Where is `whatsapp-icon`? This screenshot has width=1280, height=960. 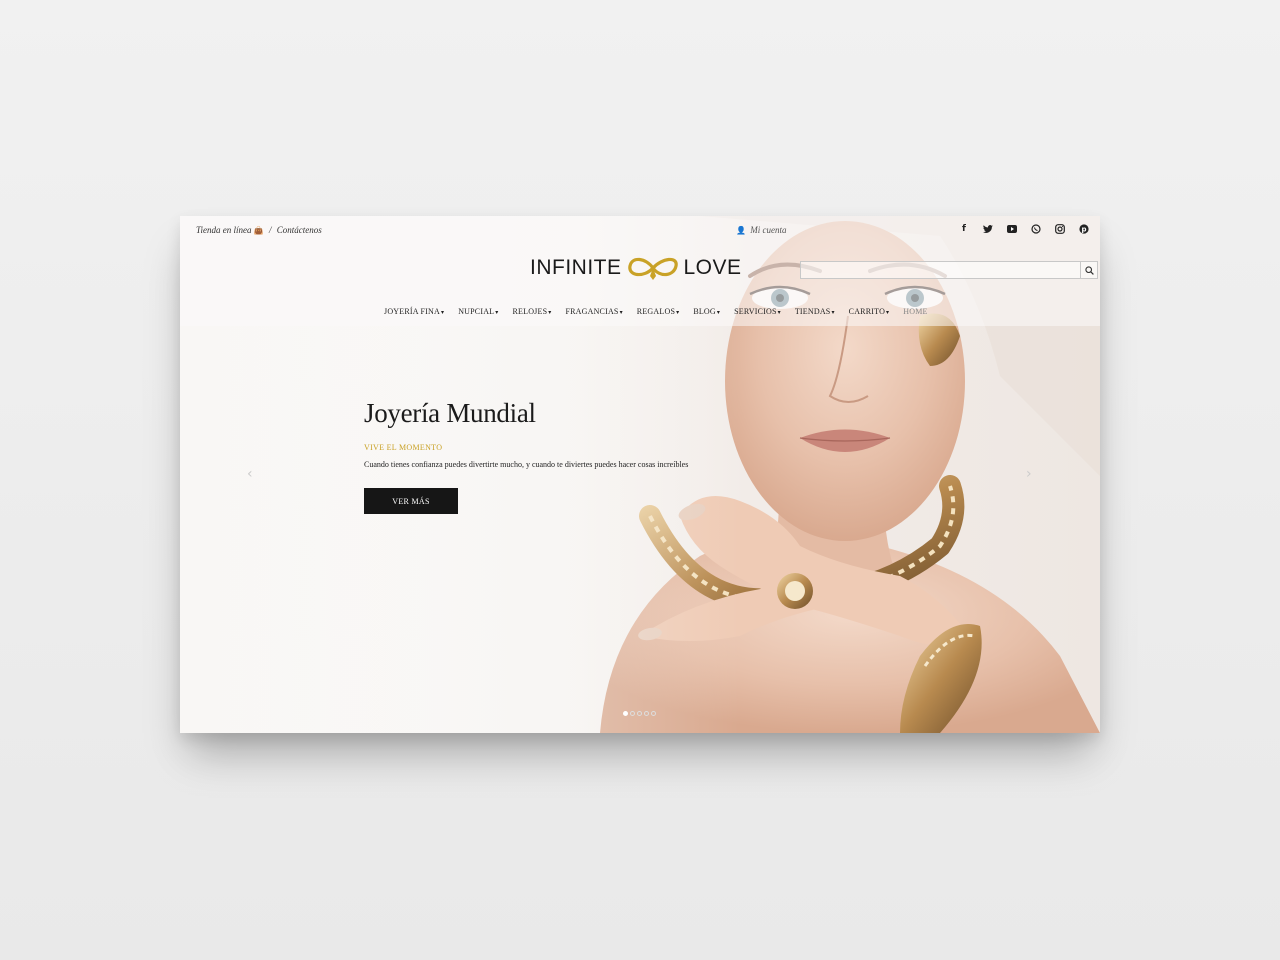 whatsapp-icon is located at coordinates (1036, 229).